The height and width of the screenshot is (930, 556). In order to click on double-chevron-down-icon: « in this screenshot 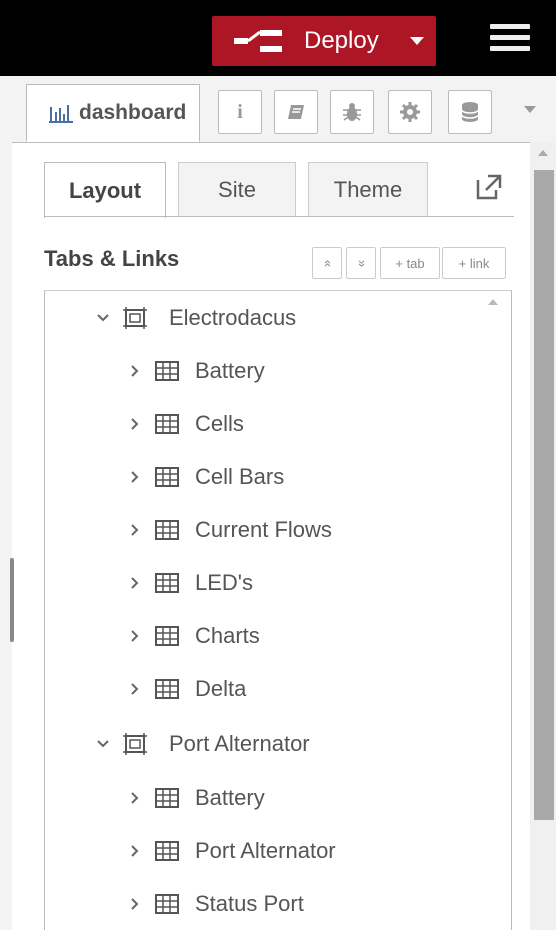, I will do `click(361, 263)`.